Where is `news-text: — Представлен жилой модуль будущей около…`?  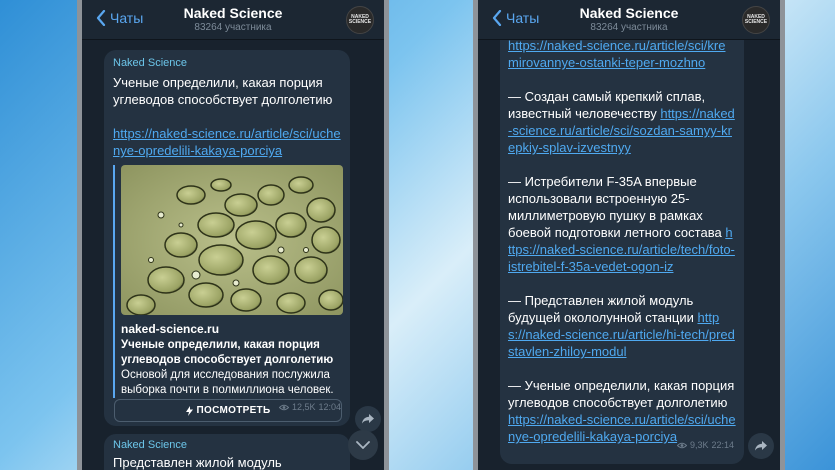
news-text: — Представлен жилой модуль будущей около… is located at coordinates (603, 309).